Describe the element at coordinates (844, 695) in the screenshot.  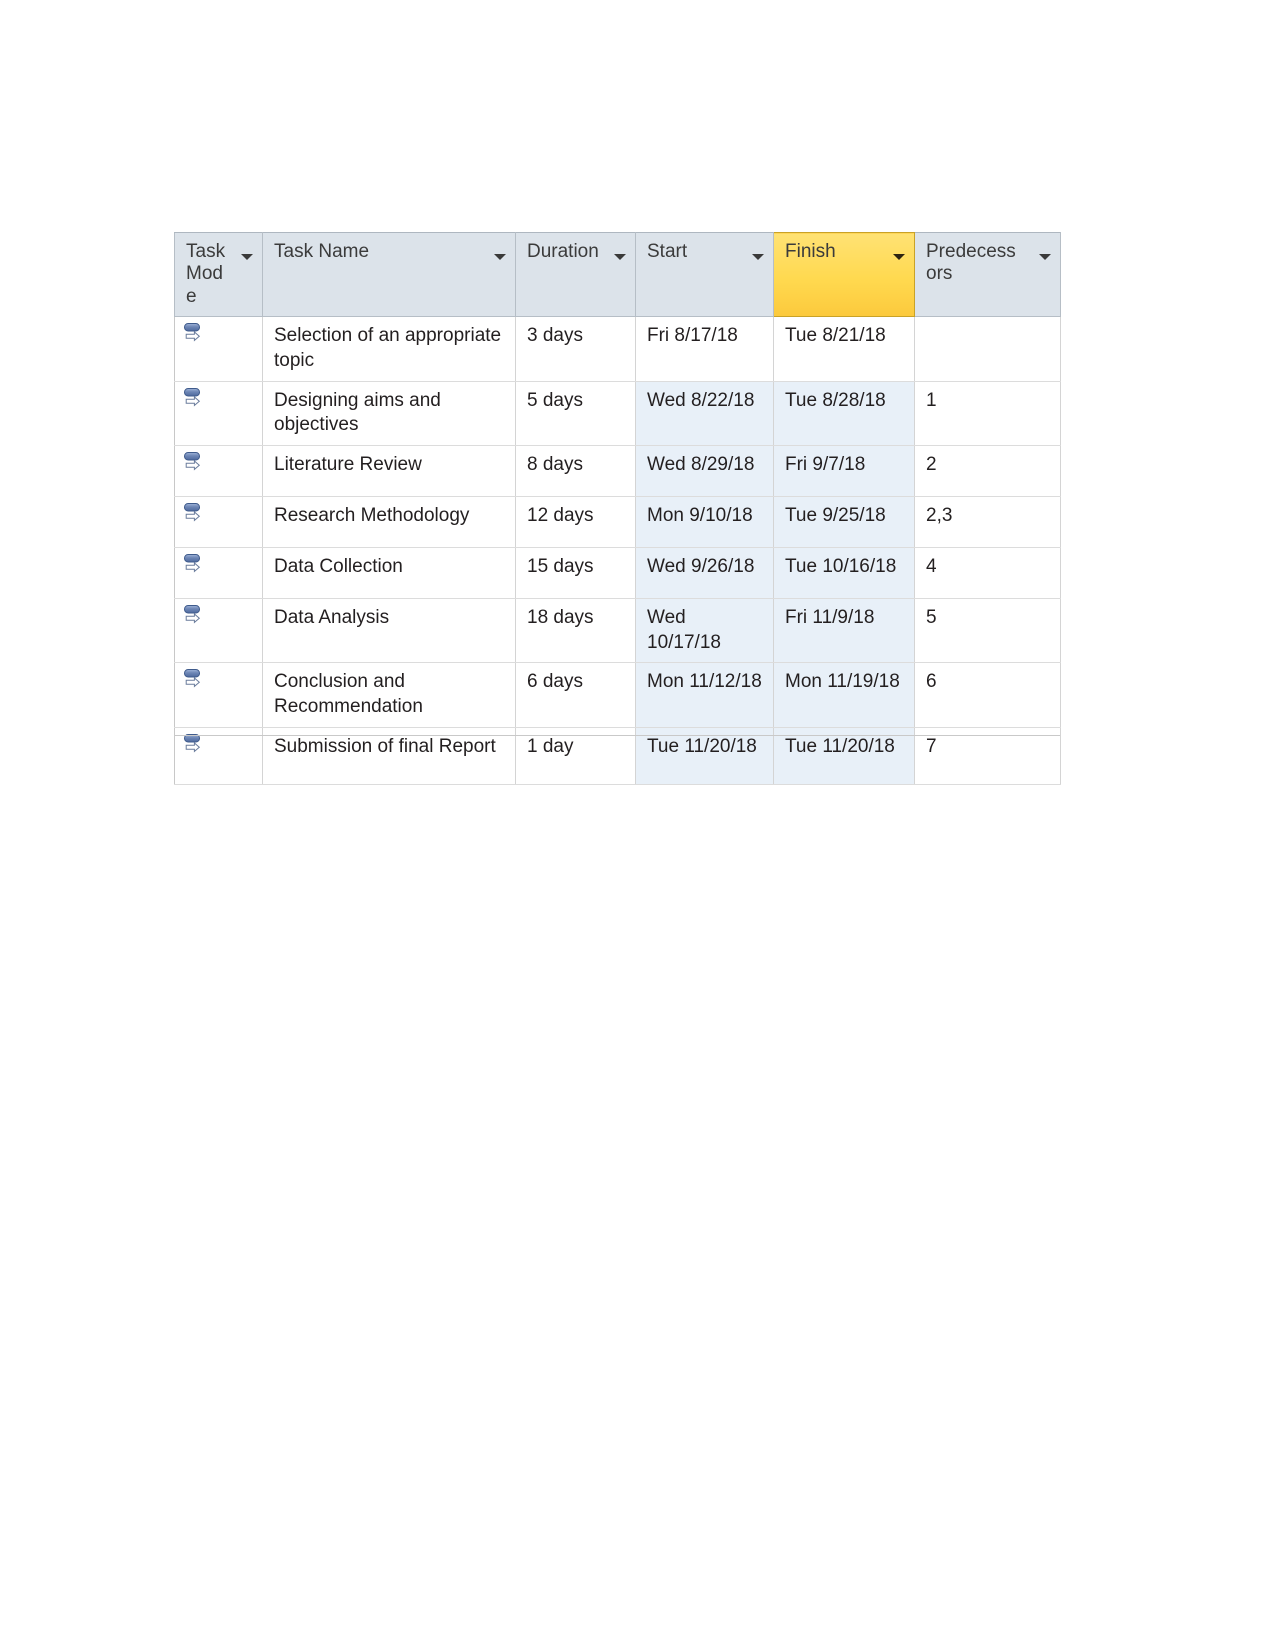
I see `cell-finish: Mon 11/19/18` at that location.